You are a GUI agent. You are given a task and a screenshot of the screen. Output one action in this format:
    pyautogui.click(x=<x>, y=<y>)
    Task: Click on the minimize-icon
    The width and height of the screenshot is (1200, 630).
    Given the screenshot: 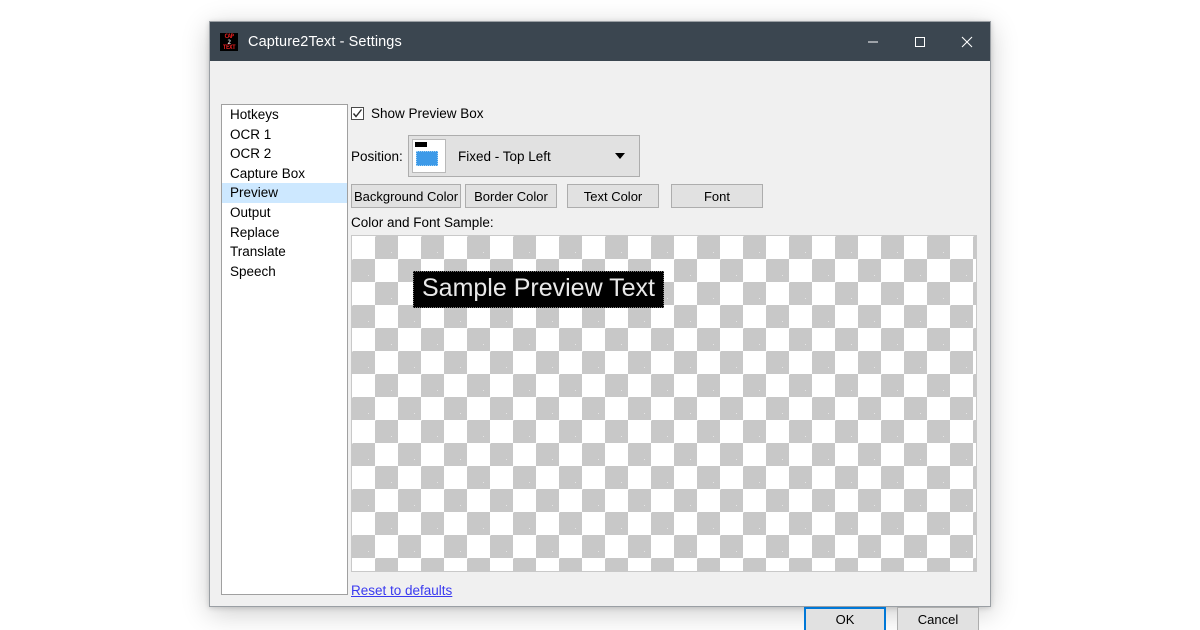 What is the action you would take?
    pyautogui.click(x=873, y=42)
    